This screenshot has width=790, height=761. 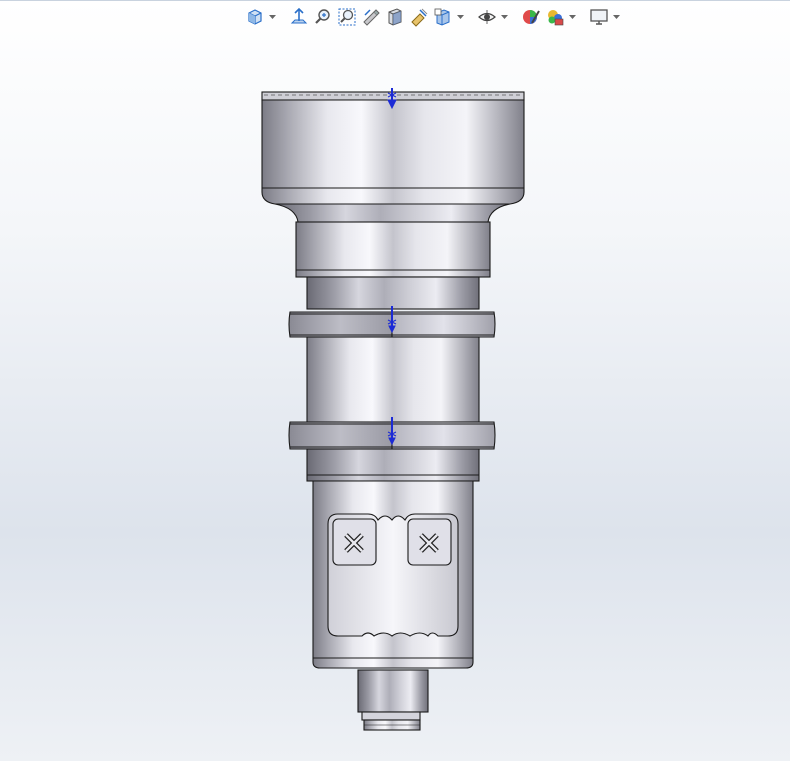 I want to click on m12-connector, so click(x=393, y=700).